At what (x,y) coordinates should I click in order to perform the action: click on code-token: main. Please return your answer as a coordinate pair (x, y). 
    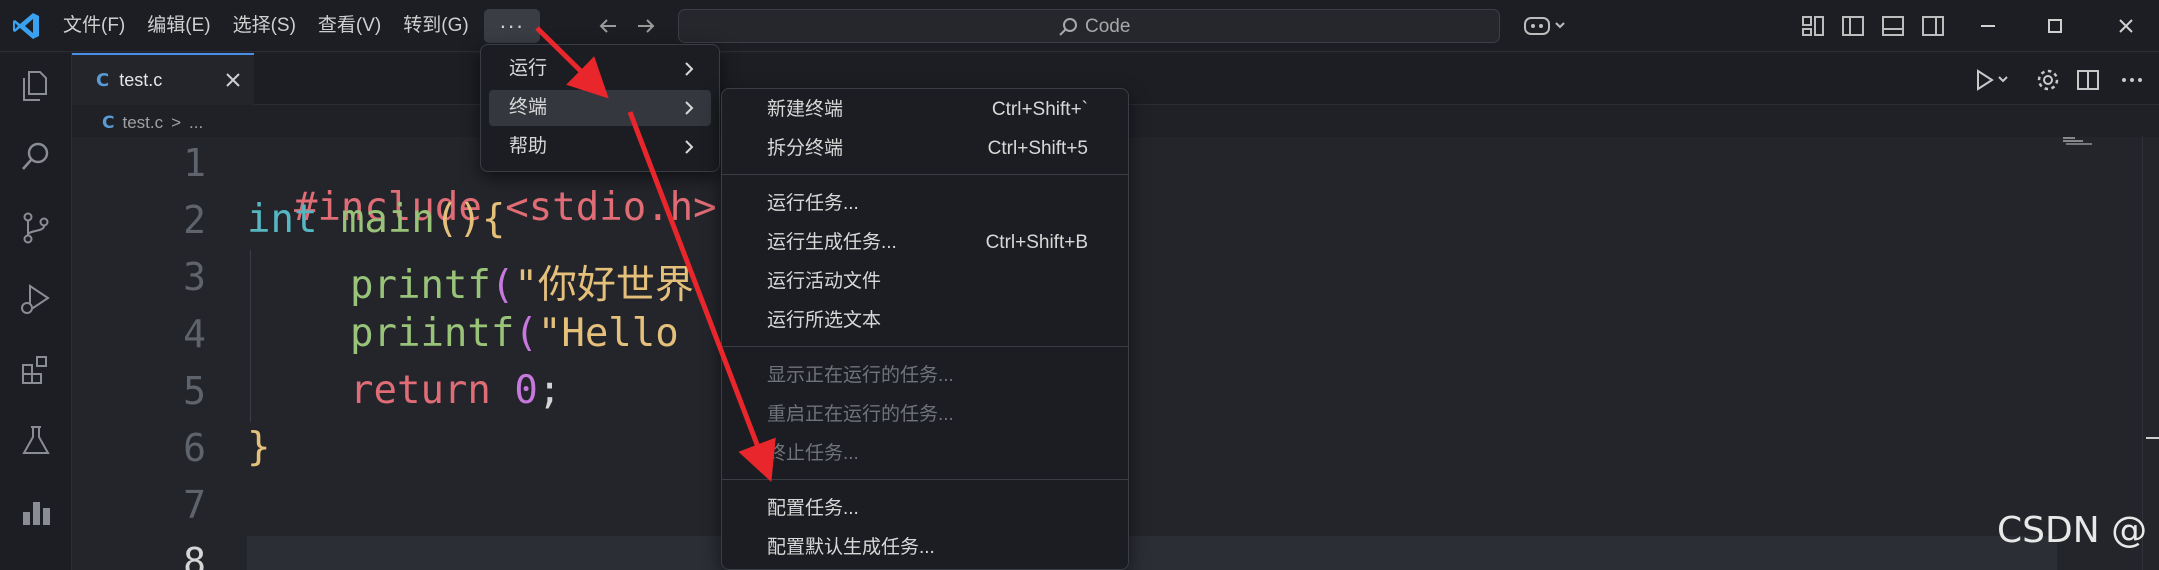
    Looking at the image, I should click on (387, 219).